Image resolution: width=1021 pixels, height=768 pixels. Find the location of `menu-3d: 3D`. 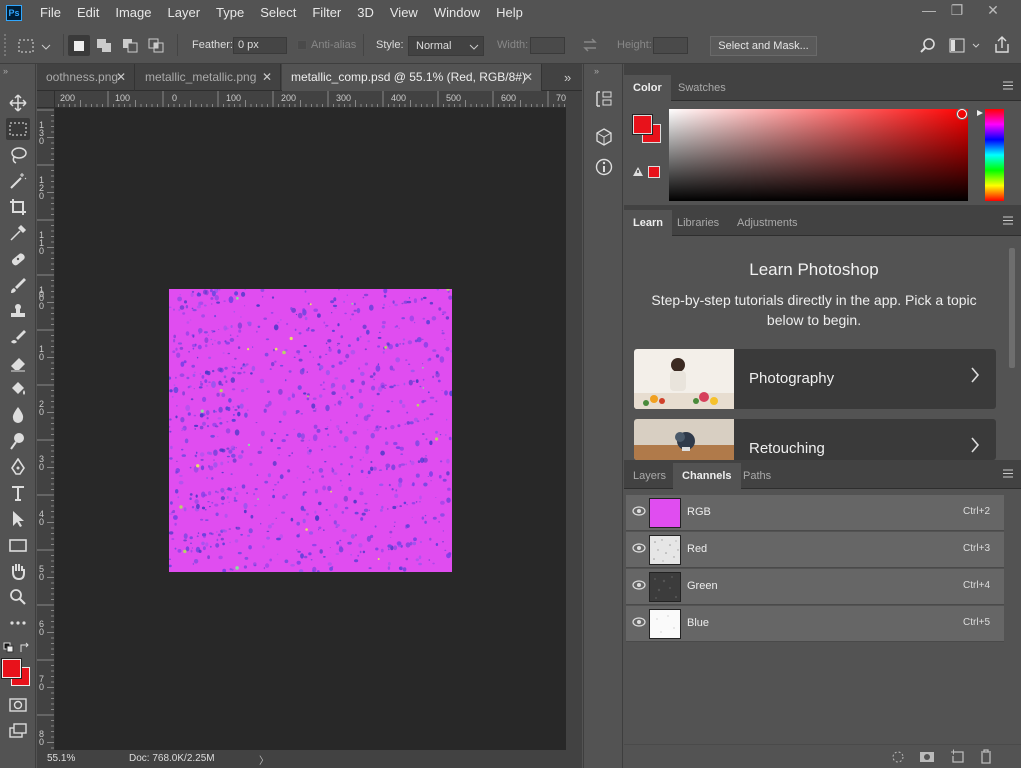

menu-3d: 3D is located at coordinates (365, 13).